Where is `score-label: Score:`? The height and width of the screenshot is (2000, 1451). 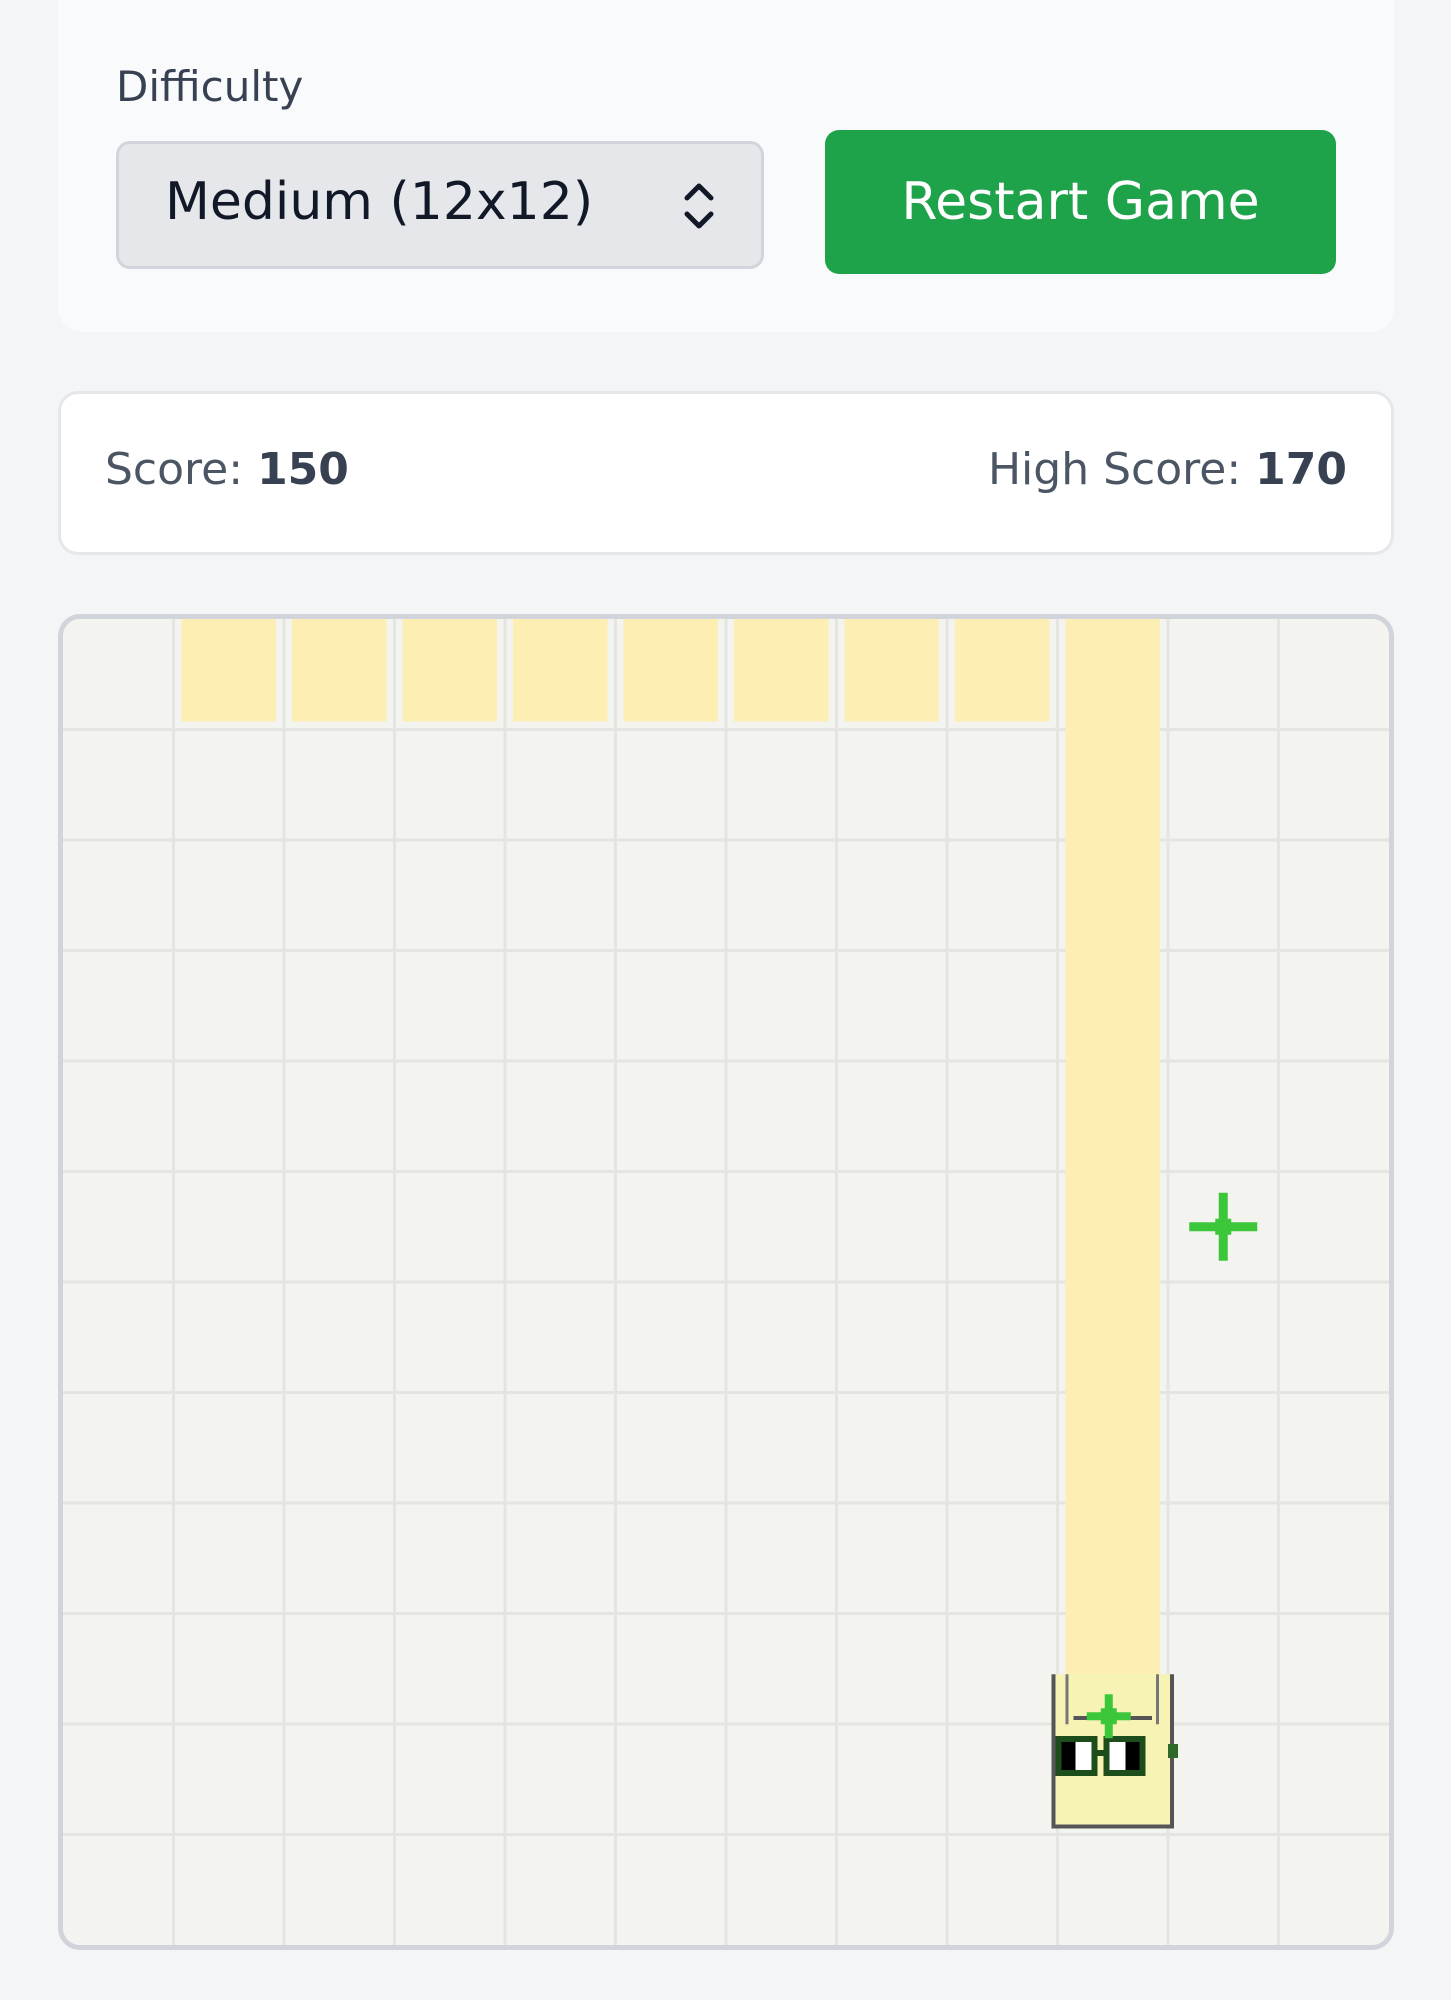 score-label: Score: is located at coordinates (174, 469).